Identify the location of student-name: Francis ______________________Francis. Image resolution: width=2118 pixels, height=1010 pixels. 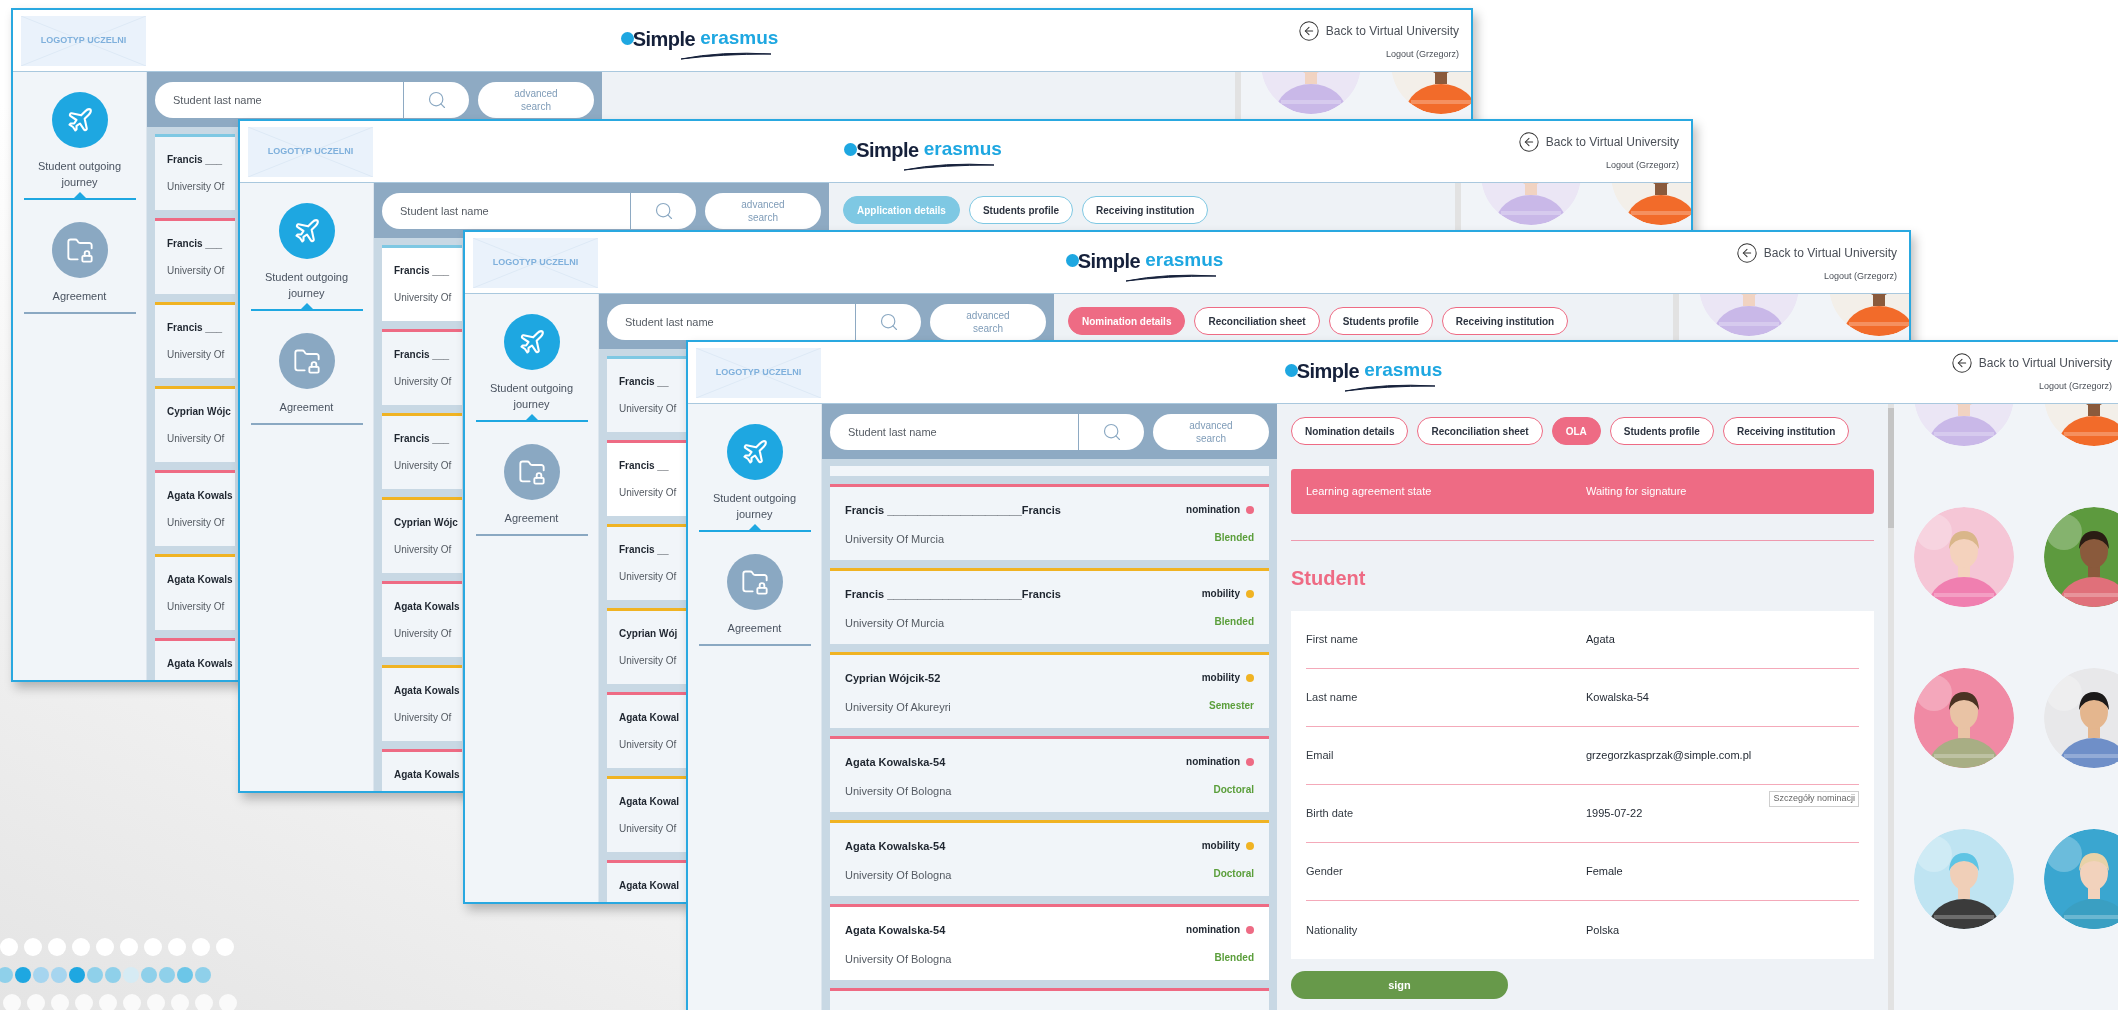
(953, 510).